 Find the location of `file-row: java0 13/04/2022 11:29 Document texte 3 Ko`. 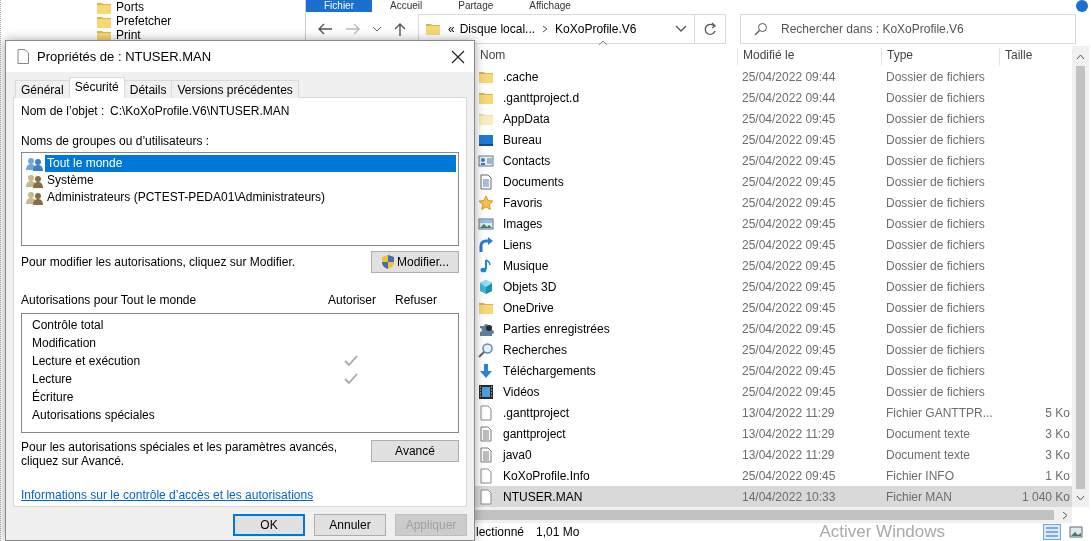

file-row: java0 13/04/2022 11:29 Document texte 3 Ko is located at coordinates (773, 454).